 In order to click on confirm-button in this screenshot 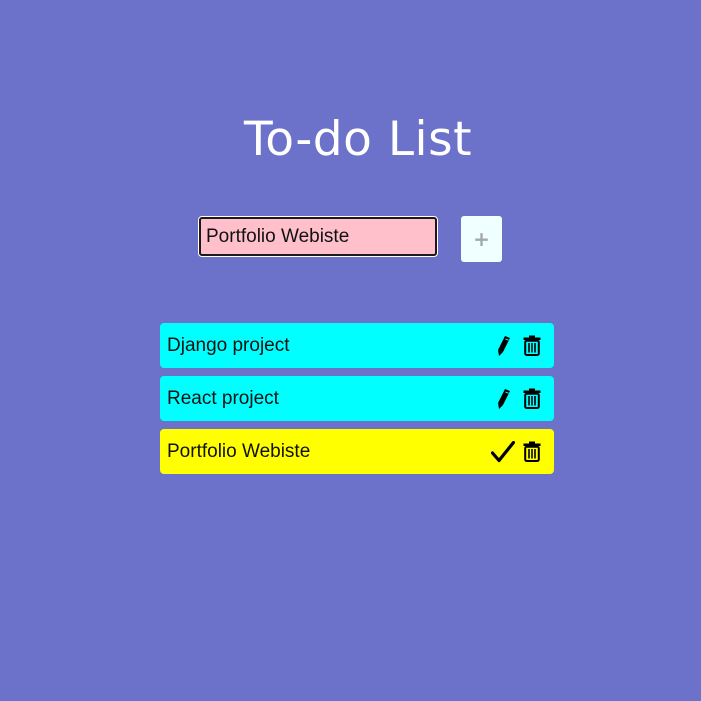, I will do `click(503, 451)`.